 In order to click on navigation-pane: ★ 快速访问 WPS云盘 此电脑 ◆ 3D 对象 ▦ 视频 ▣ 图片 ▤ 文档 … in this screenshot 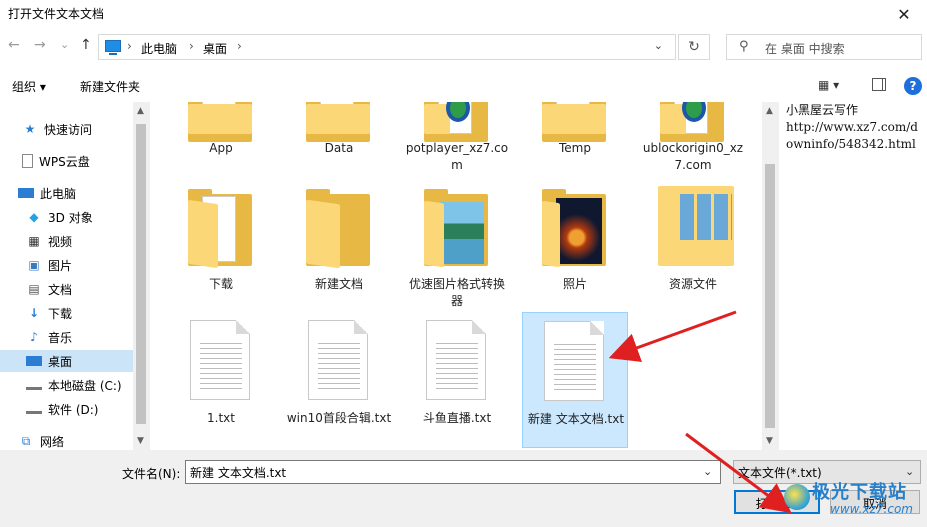, I will do `click(75, 276)`.